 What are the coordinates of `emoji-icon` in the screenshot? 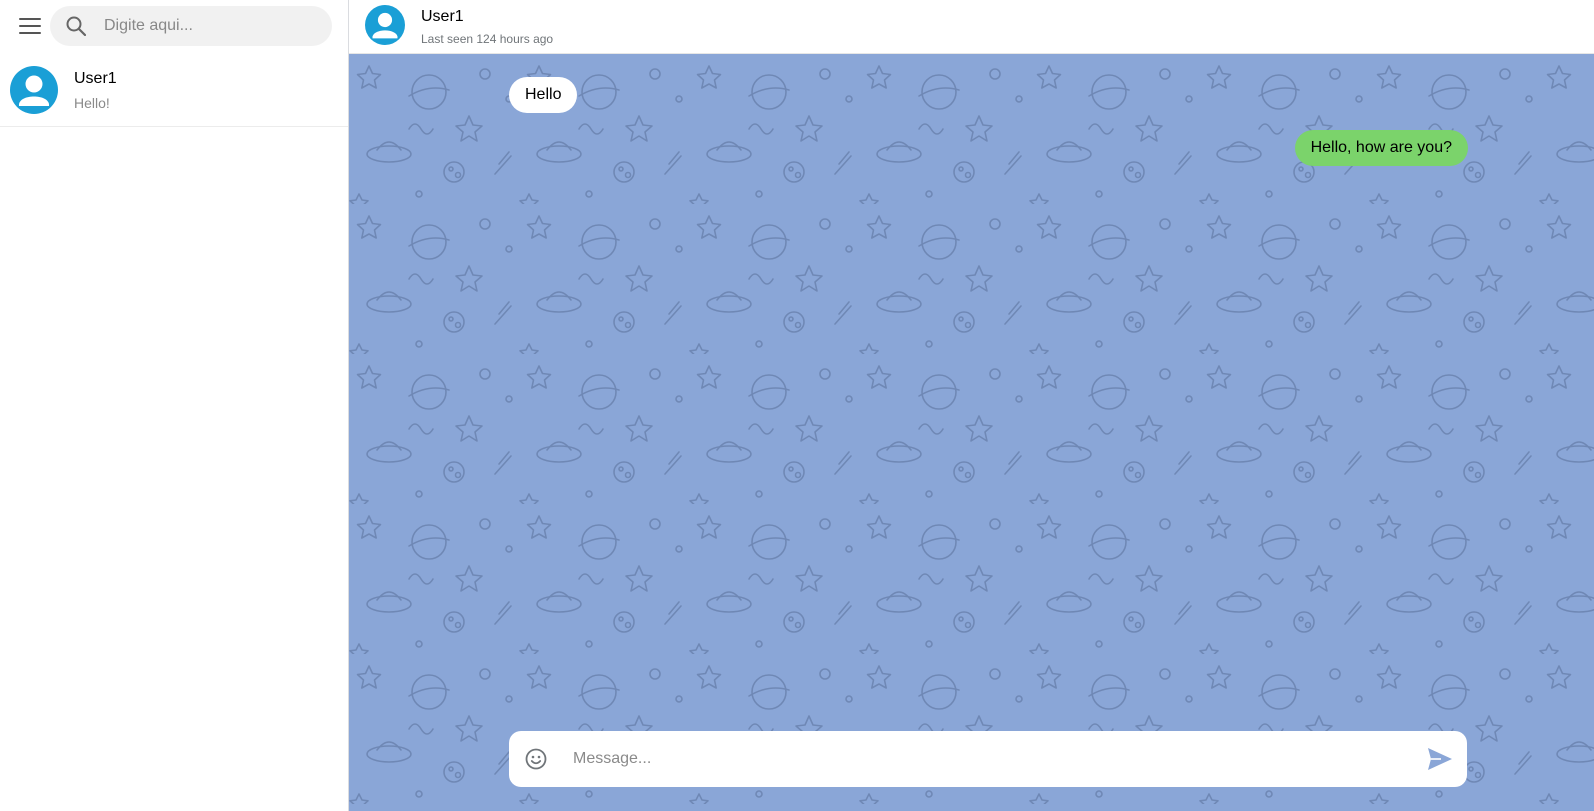 It's located at (536, 759).